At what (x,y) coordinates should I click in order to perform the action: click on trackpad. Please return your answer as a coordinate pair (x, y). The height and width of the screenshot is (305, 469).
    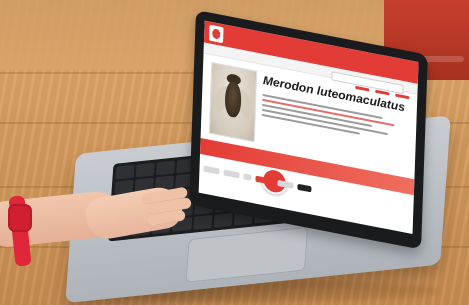
    Looking at the image, I should click on (247, 254).